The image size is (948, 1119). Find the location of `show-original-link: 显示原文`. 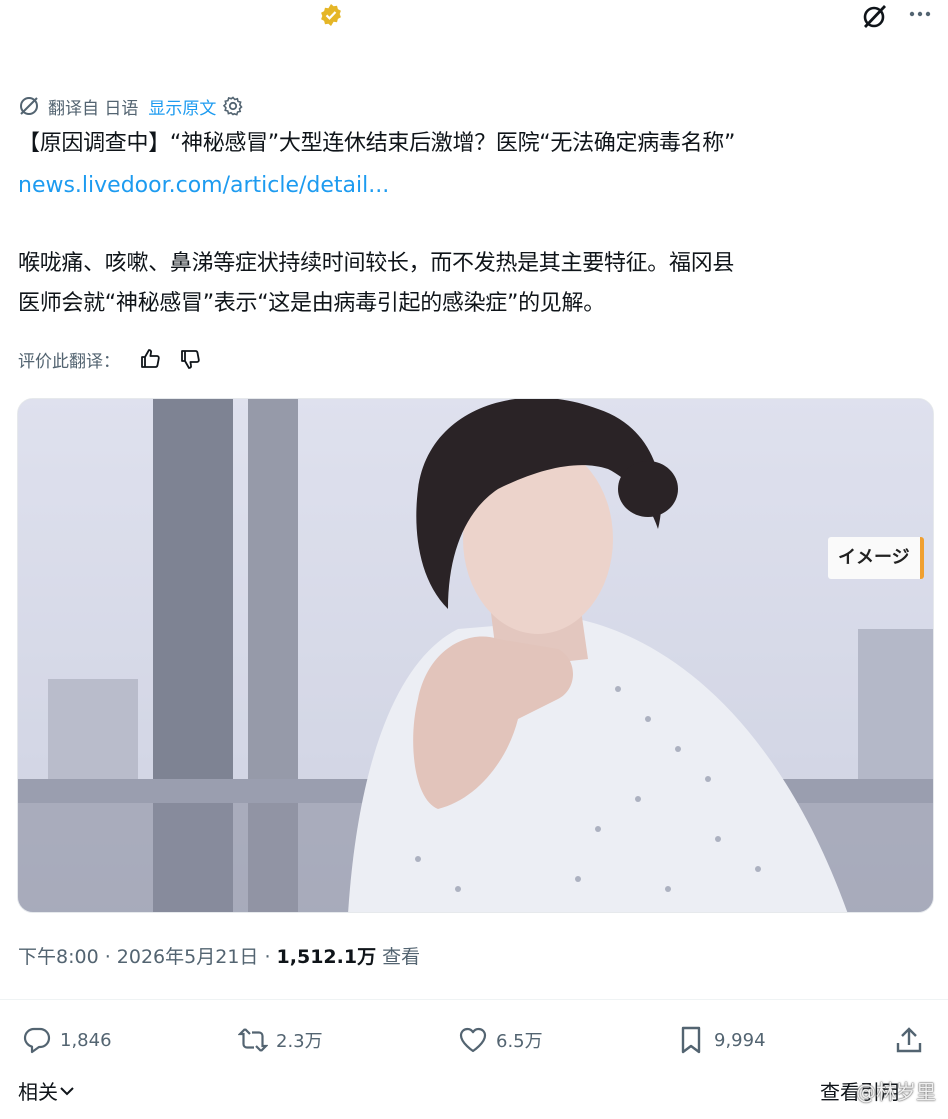

show-original-link: 显示原文 is located at coordinates (182, 106).